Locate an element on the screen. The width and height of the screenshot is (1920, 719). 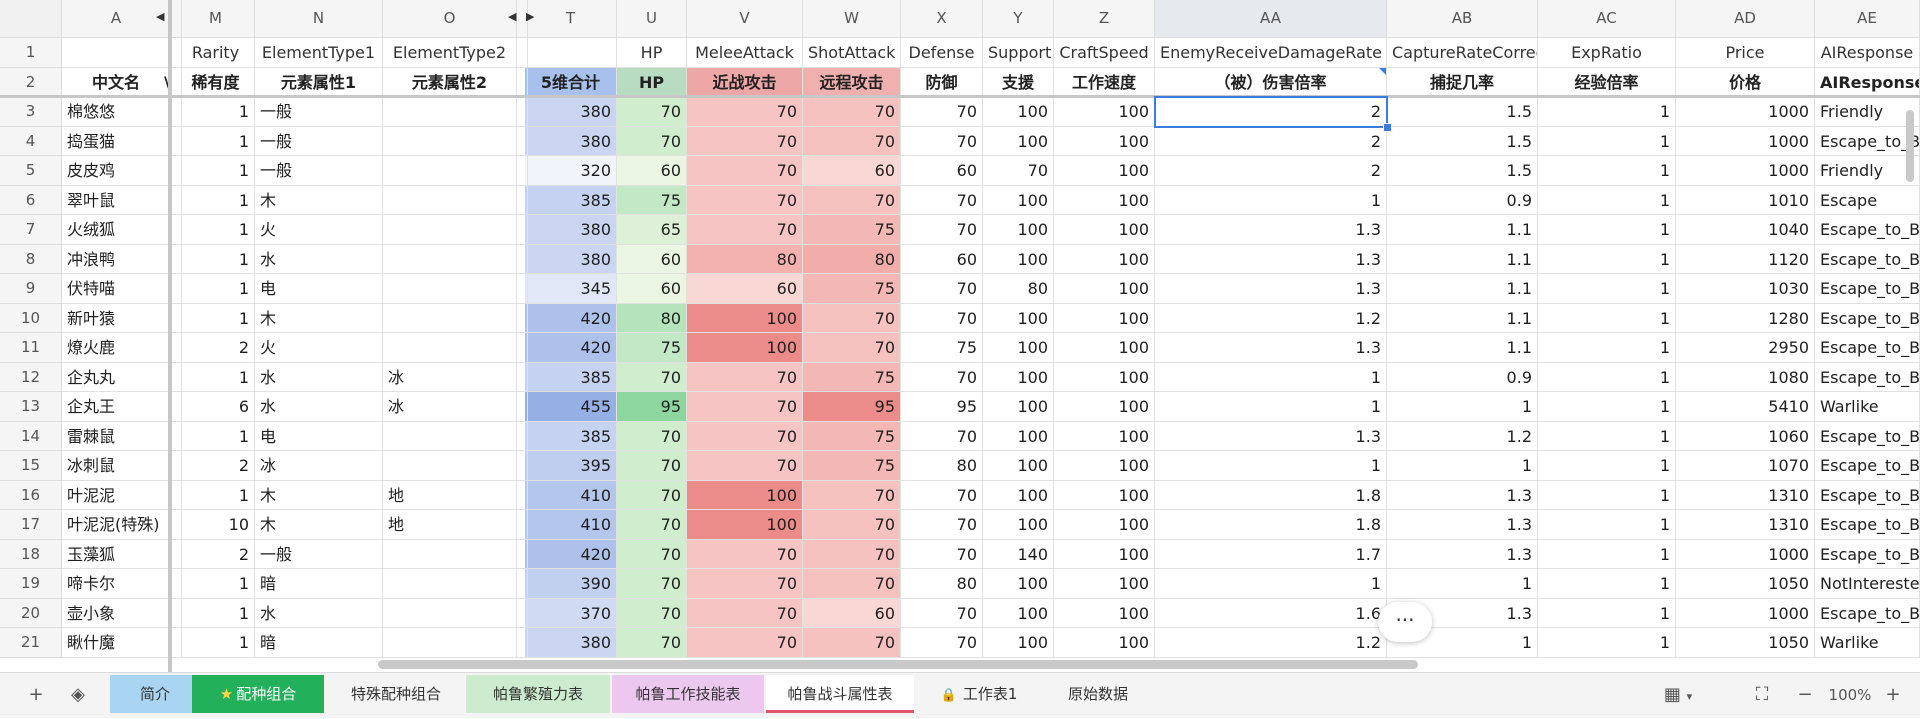
data-cell: 皮皮鸡 is located at coordinates (116, 171).